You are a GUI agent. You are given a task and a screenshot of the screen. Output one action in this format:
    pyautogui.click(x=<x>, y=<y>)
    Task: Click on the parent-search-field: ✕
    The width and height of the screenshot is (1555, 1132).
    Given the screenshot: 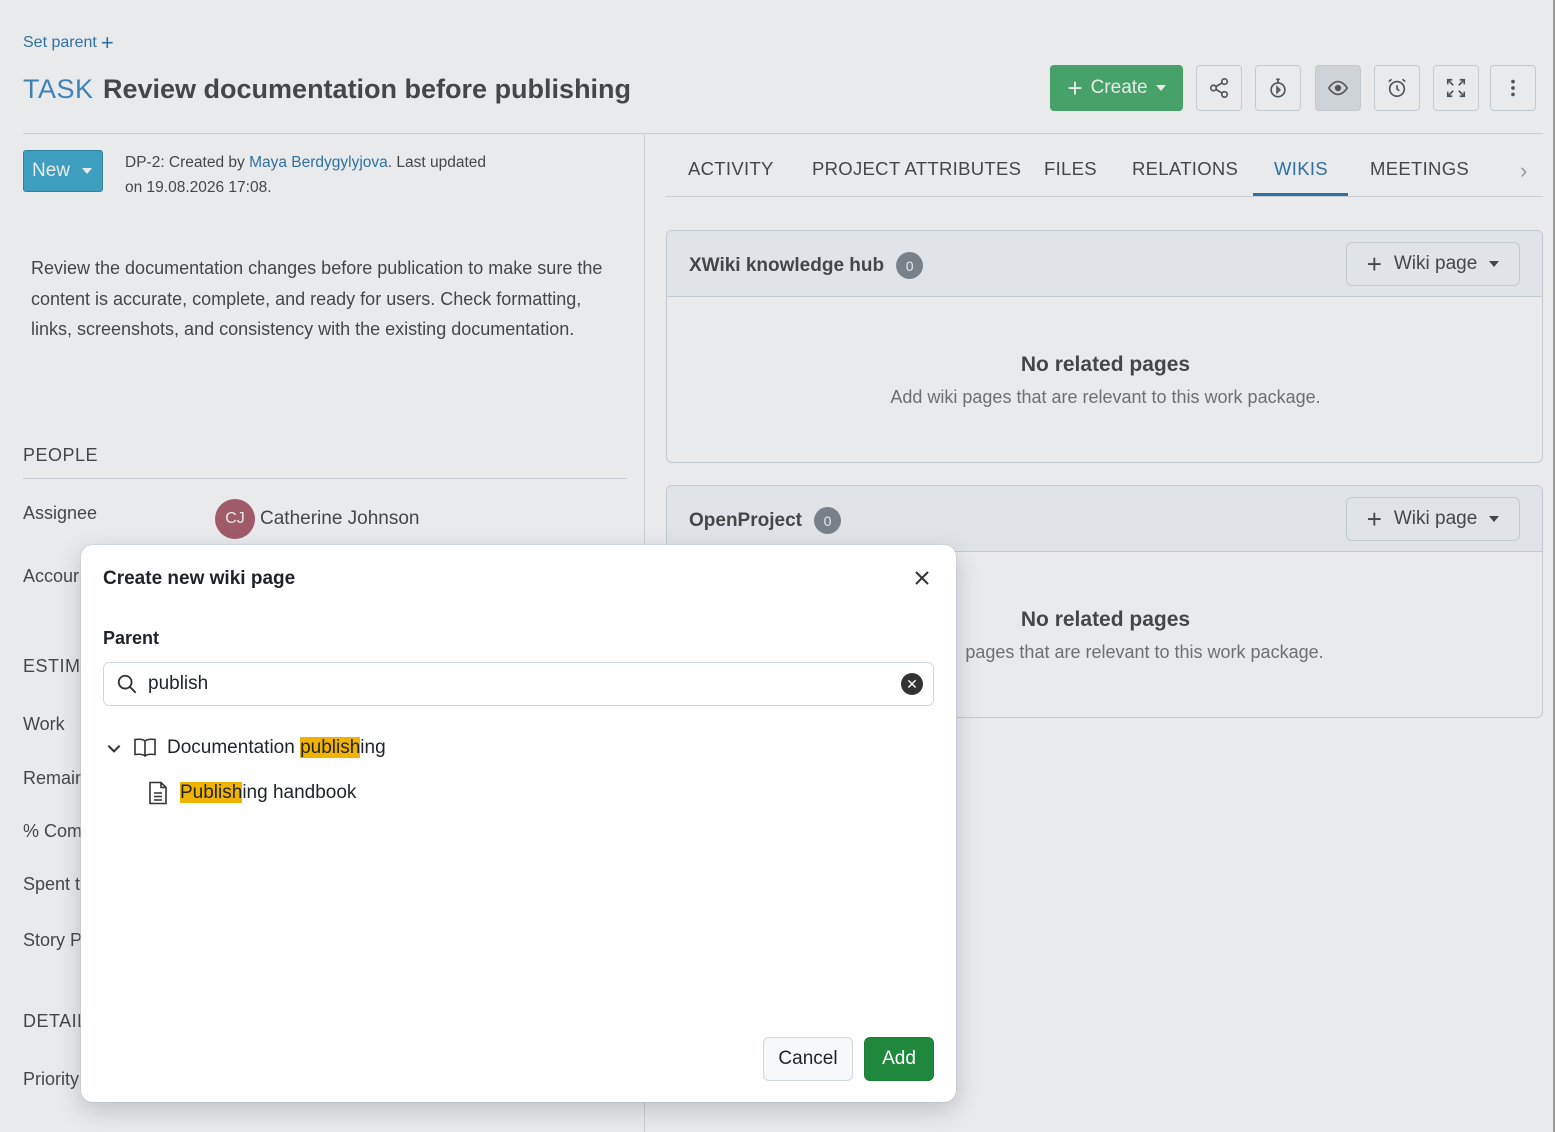 What is the action you would take?
    pyautogui.click(x=518, y=684)
    